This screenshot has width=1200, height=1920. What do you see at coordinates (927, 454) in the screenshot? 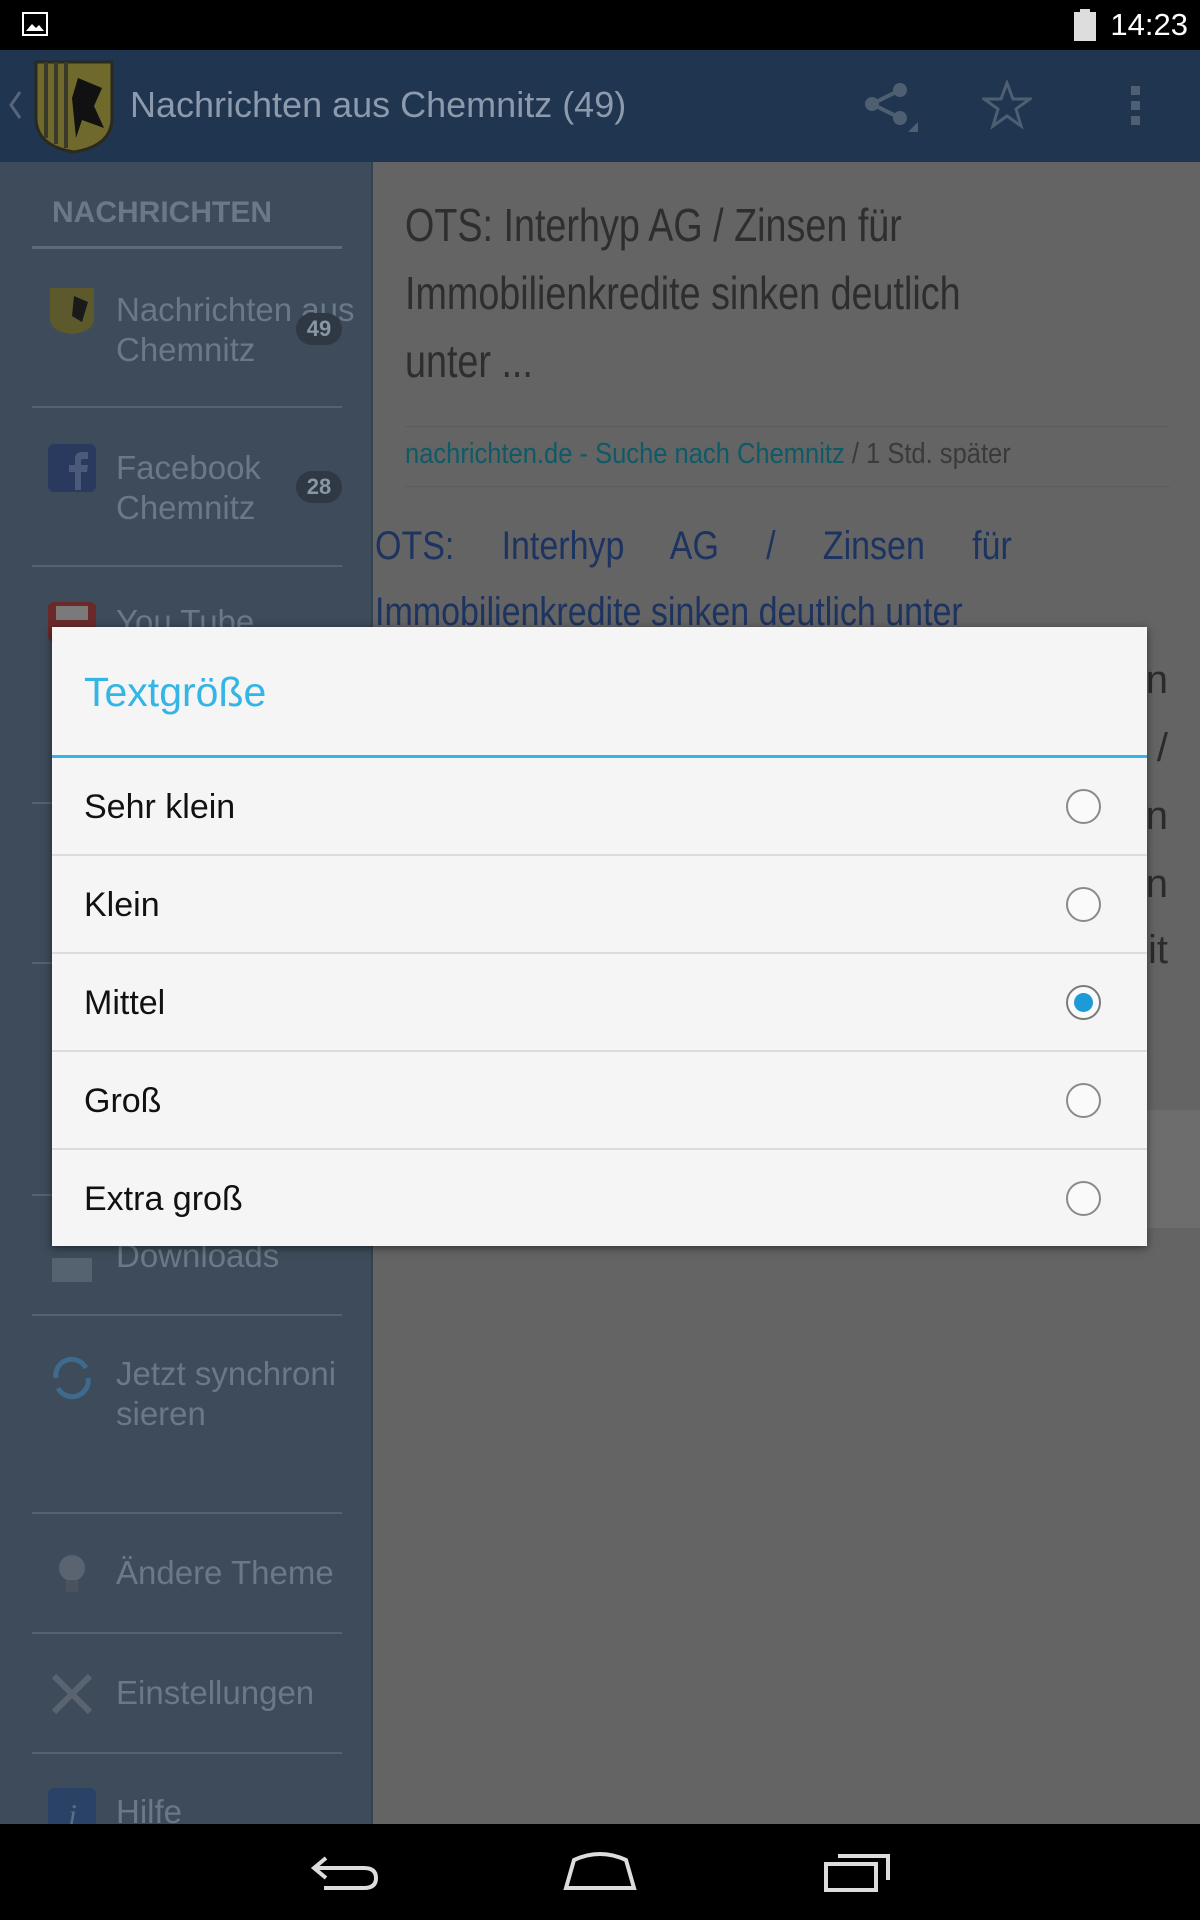
I see `article-time: / 1 Std. später` at bounding box center [927, 454].